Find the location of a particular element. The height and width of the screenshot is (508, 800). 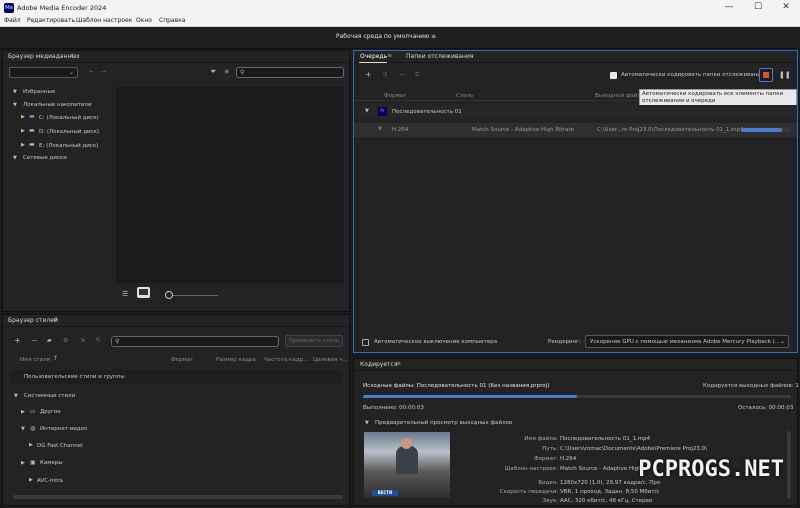

title-bar: Me Adobe Media Encoder 2024 — ☐ ✕ is located at coordinates (400, 8).